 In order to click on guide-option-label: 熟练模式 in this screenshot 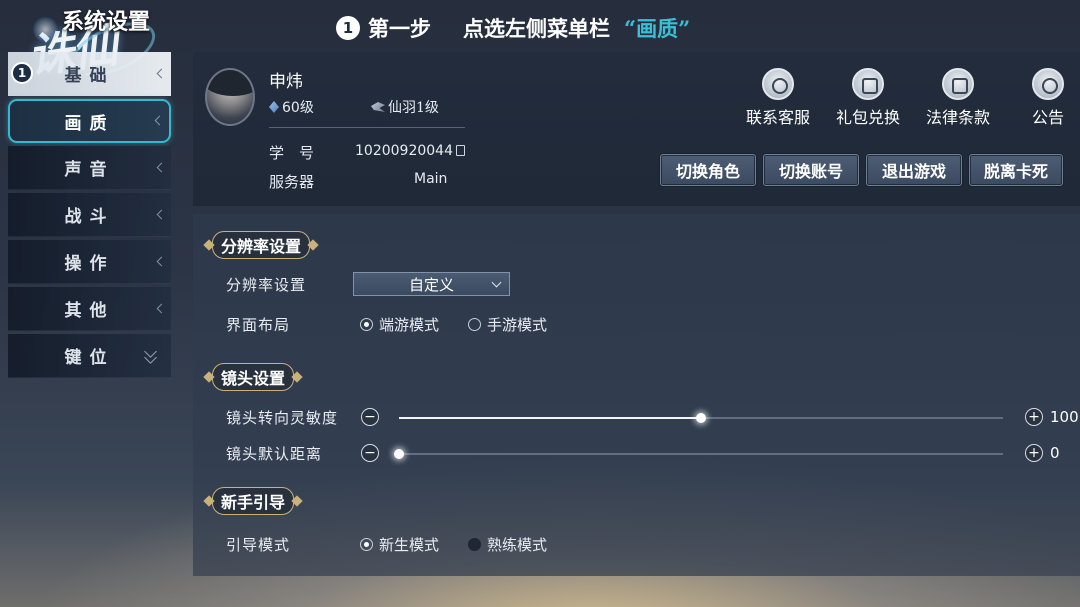, I will do `click(517, 545)`.